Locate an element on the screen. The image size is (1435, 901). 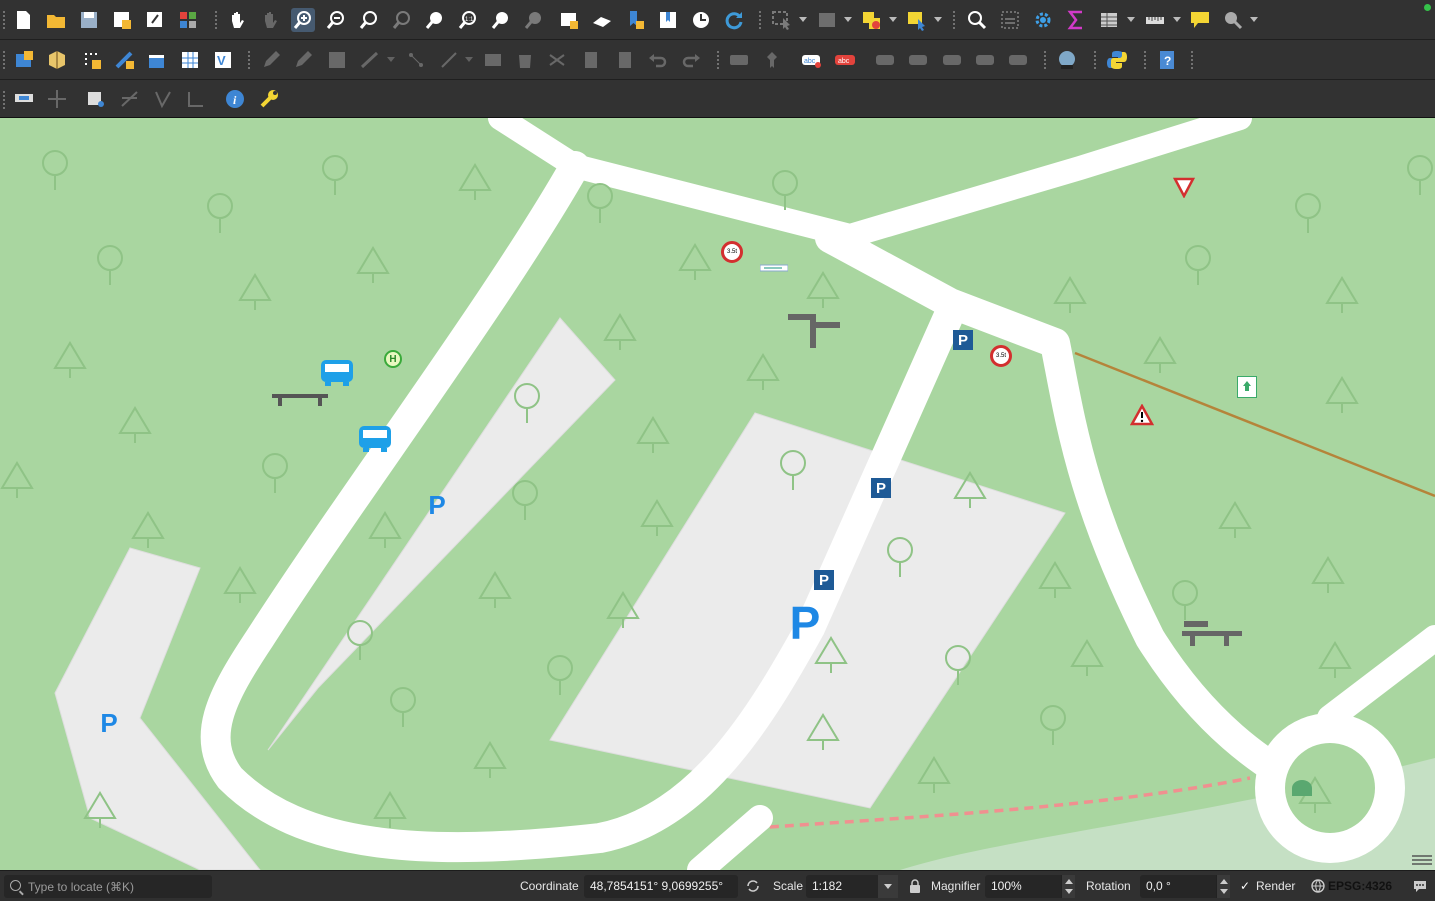
pan-hand-icon is located at coordinates (237, 20).